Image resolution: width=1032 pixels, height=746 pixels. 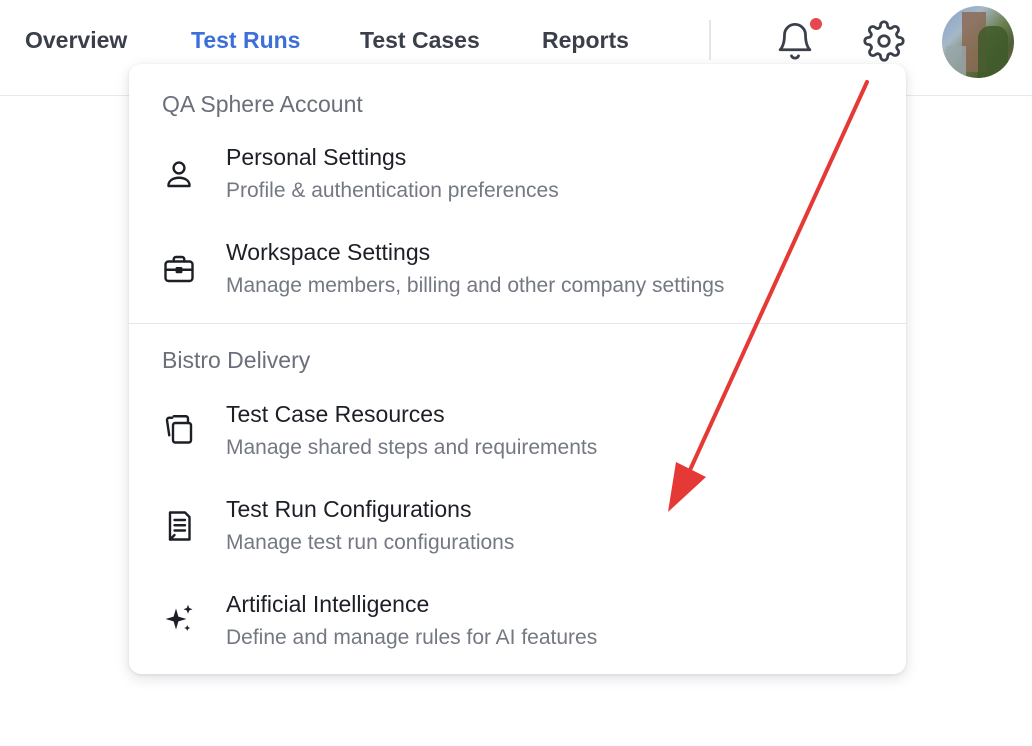 What do you see at coordinates (412, 637) in the screenshot?
I see `menu-item-description: Define and manage rules for AI features` at bounding box center [412, 637].